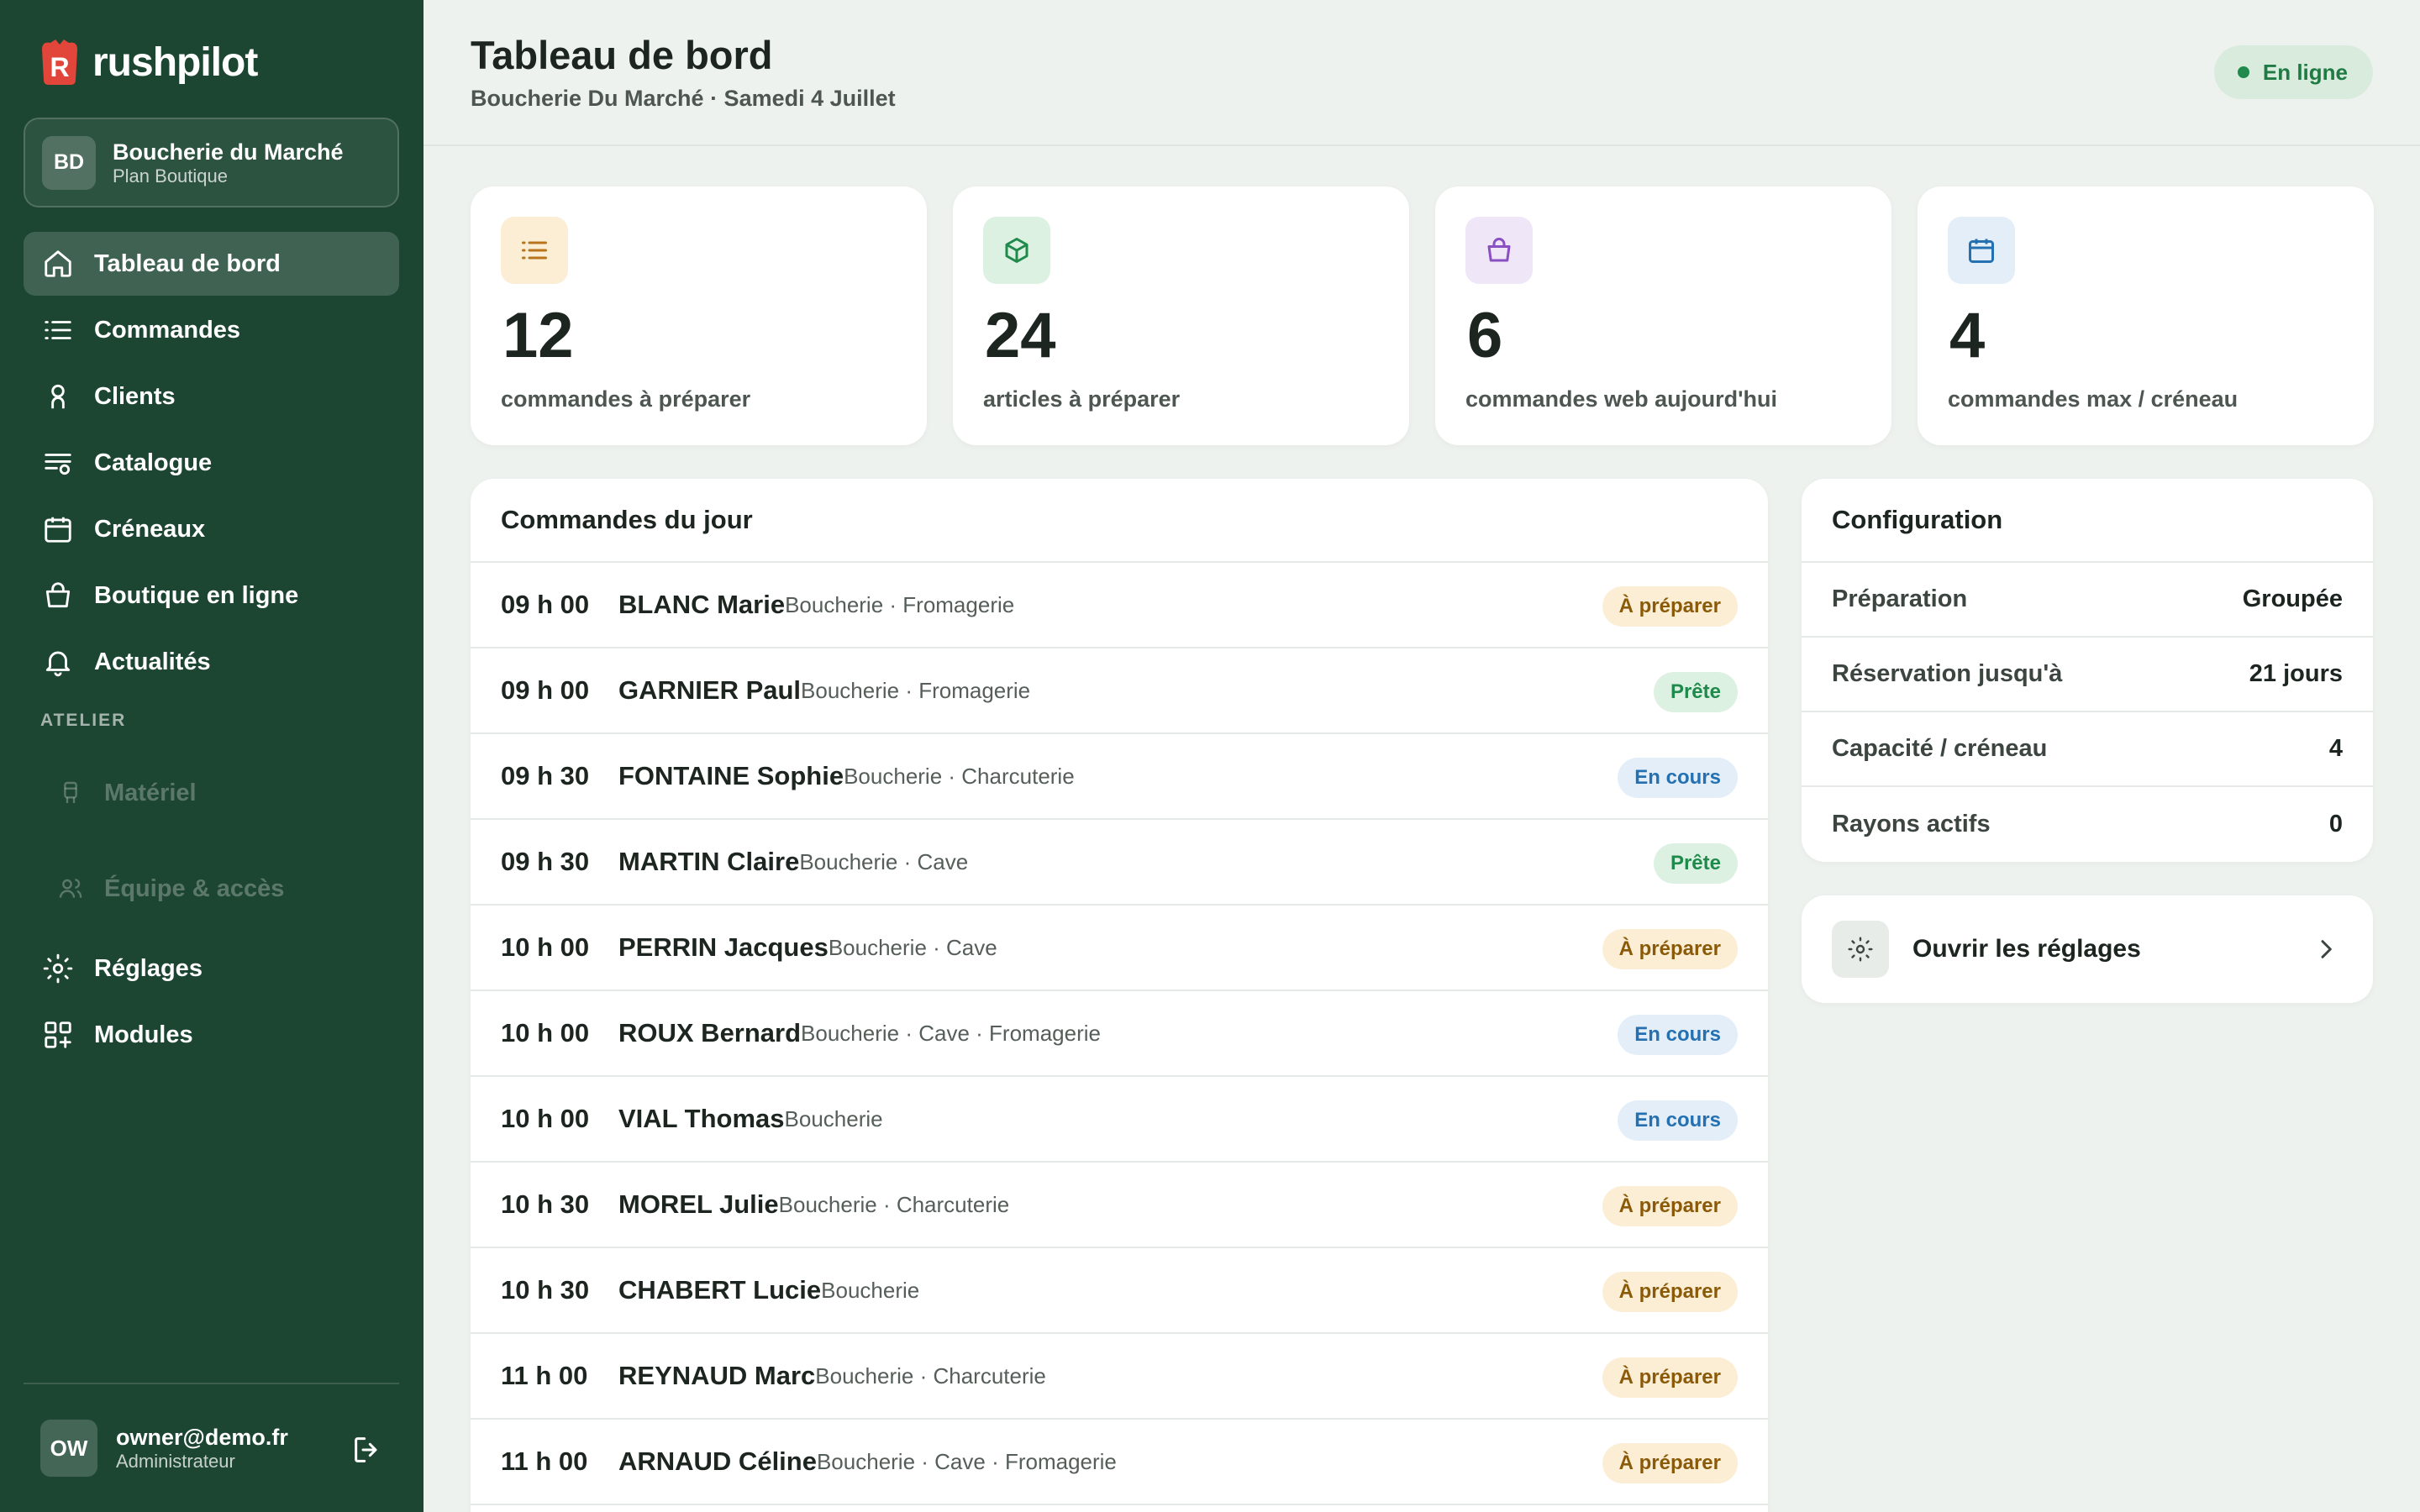  What do you see at coordinates (2087, 600) in the screenshot?
I see `config-row: Préparation Groupée` at bounding box center [2087, 600].